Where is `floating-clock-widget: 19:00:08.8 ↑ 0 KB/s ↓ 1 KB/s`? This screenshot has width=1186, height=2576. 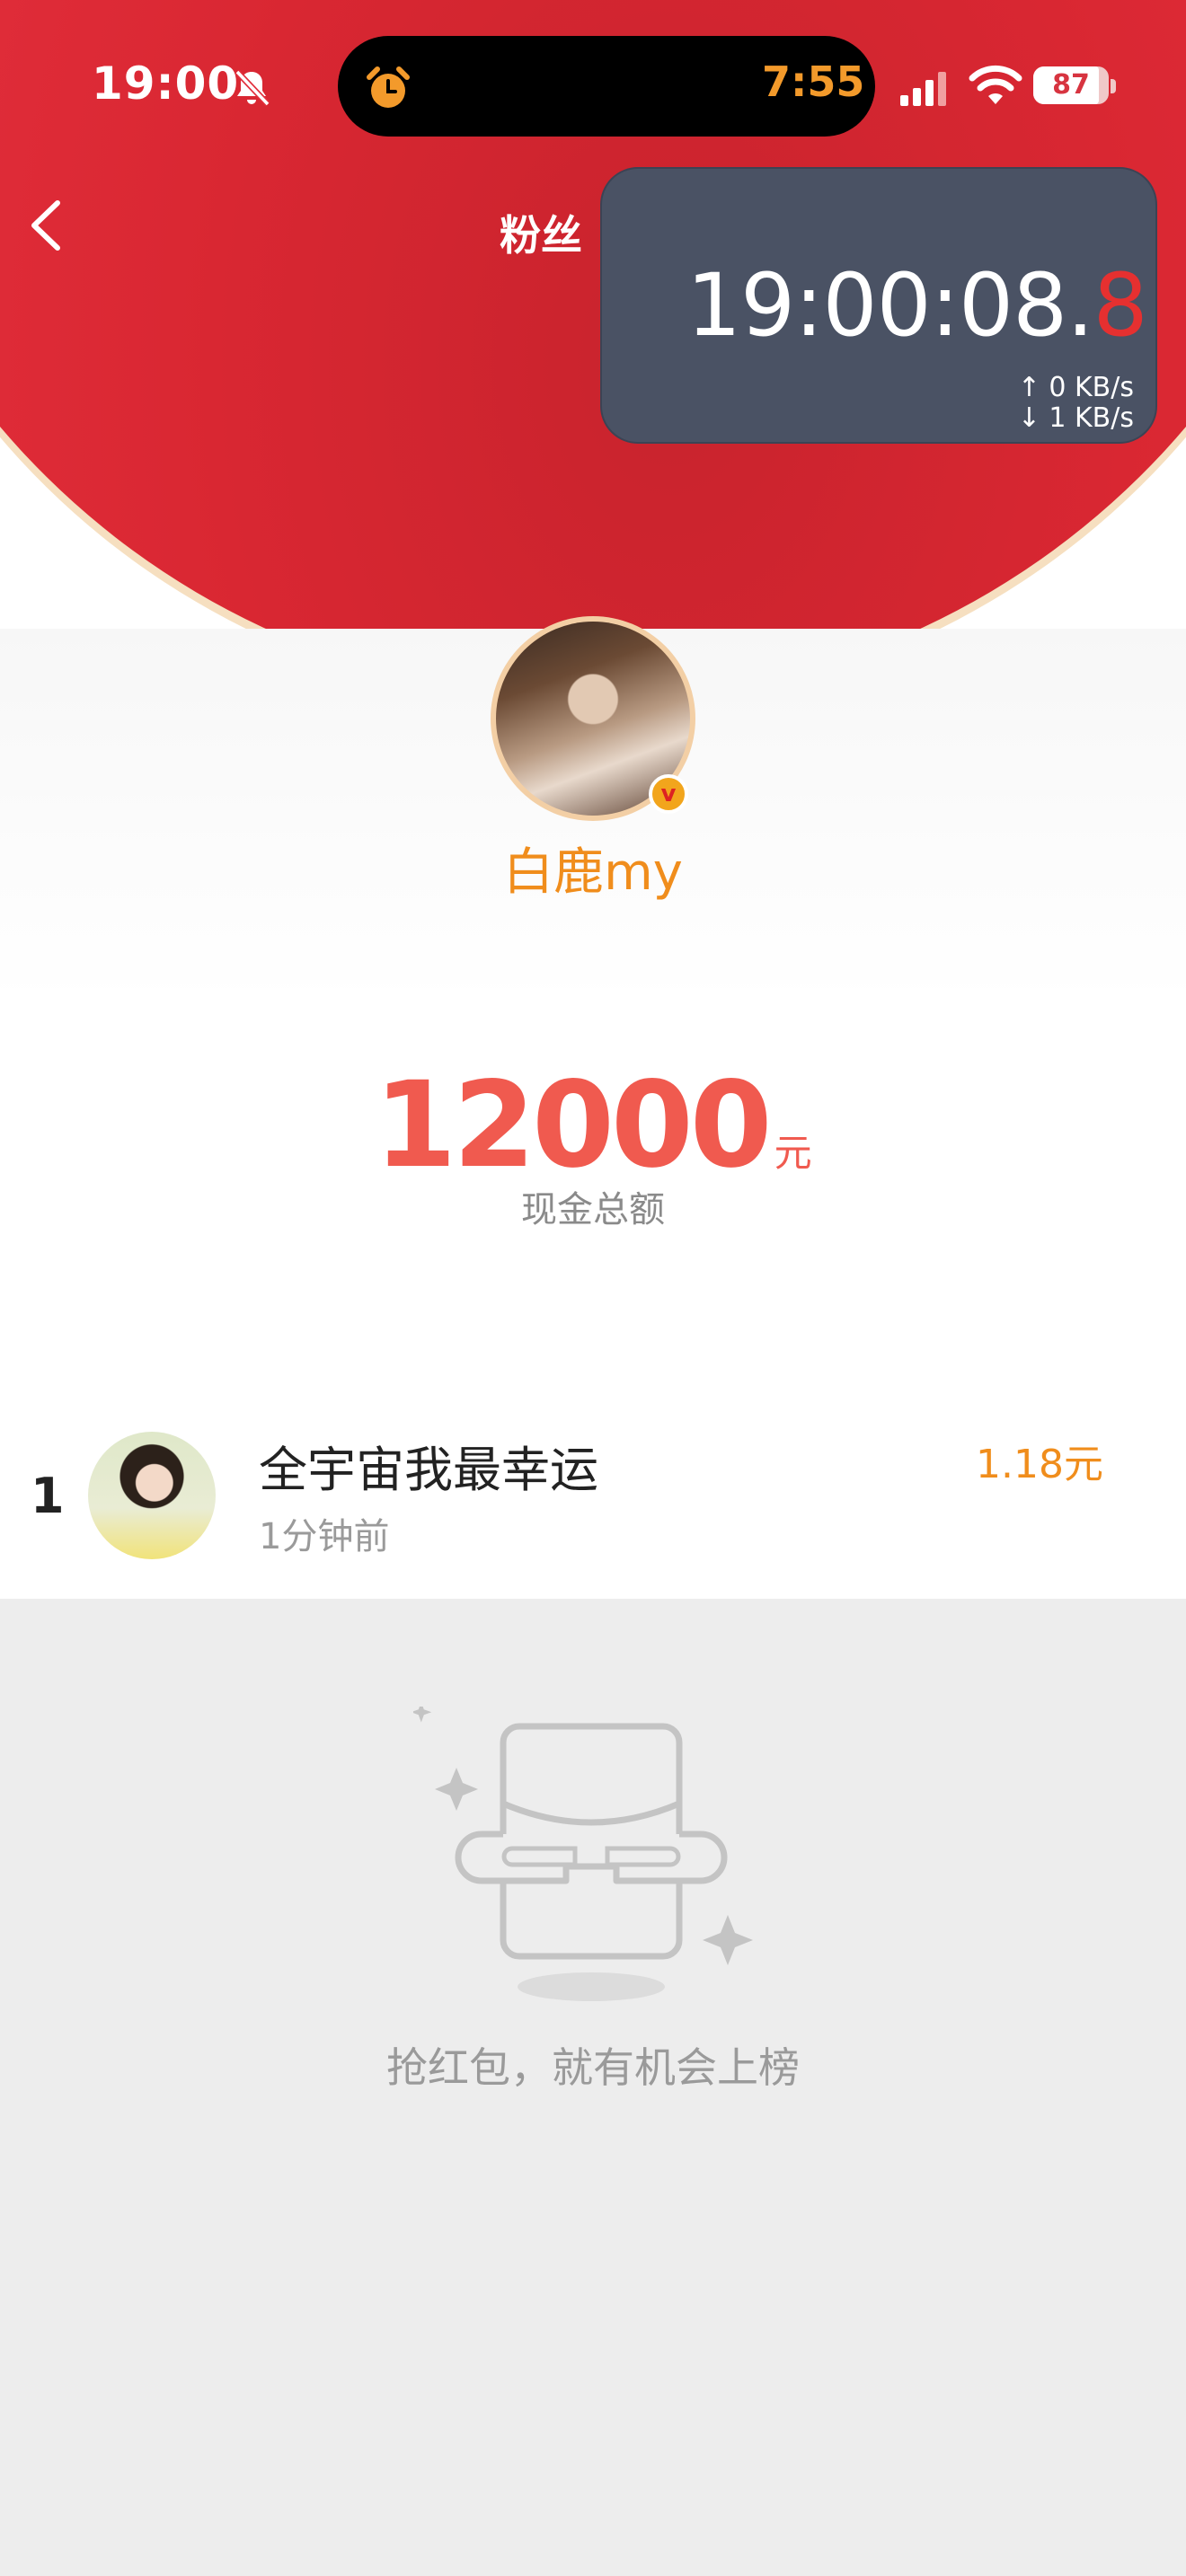
floating-clock-widget: 19:00:08.8 ↑ 0 KB/s ↓ 1 KB/s is located at coordinates (878, 305).